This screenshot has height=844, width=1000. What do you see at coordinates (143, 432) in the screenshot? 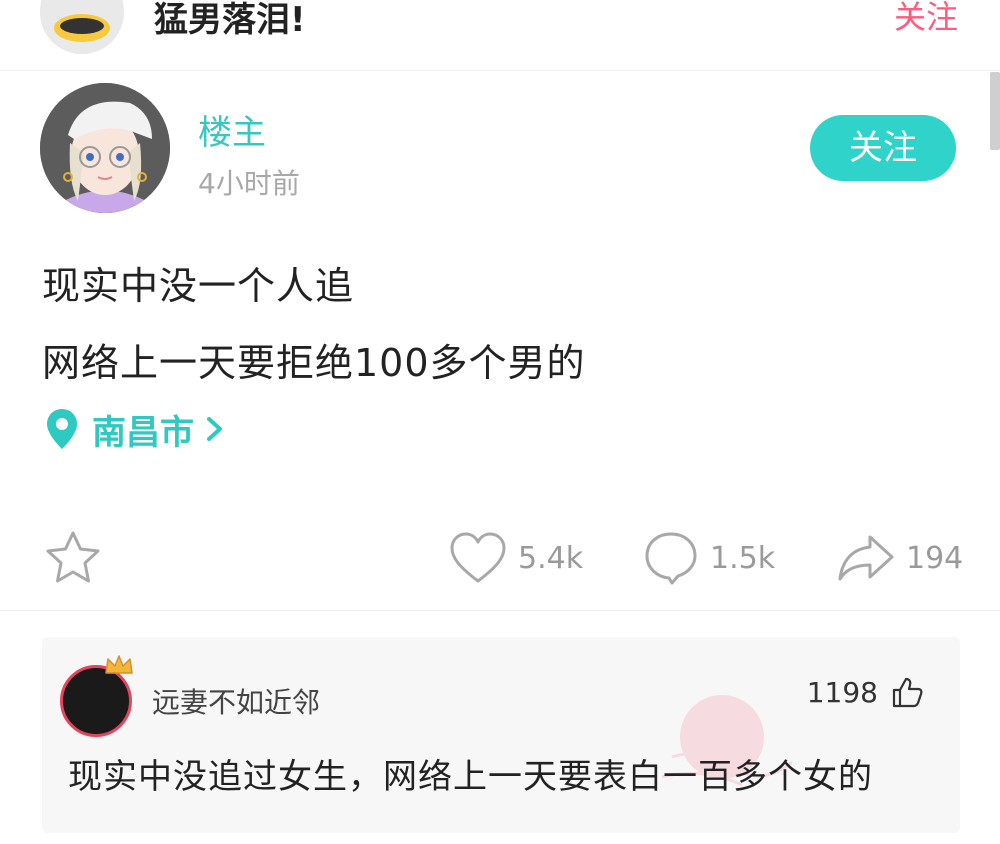
I see `location-label: 南昌市` at bounding box center [143, 432].